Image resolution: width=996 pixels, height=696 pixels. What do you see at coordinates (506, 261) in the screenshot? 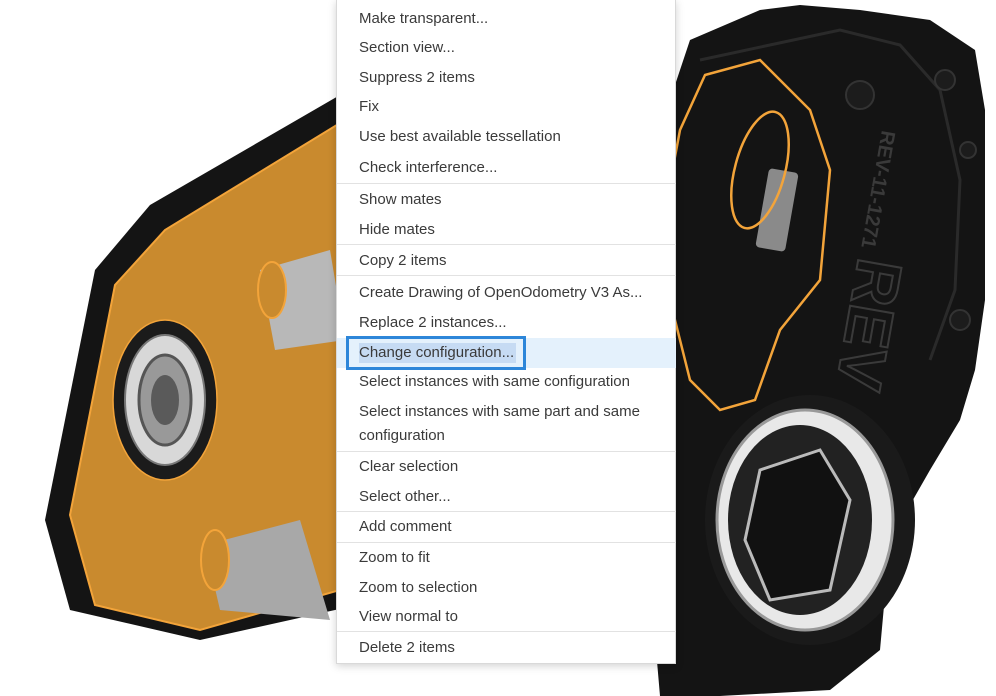
I see `menu-item-copy: Copy 2 items` at bounding box center [506, 261].